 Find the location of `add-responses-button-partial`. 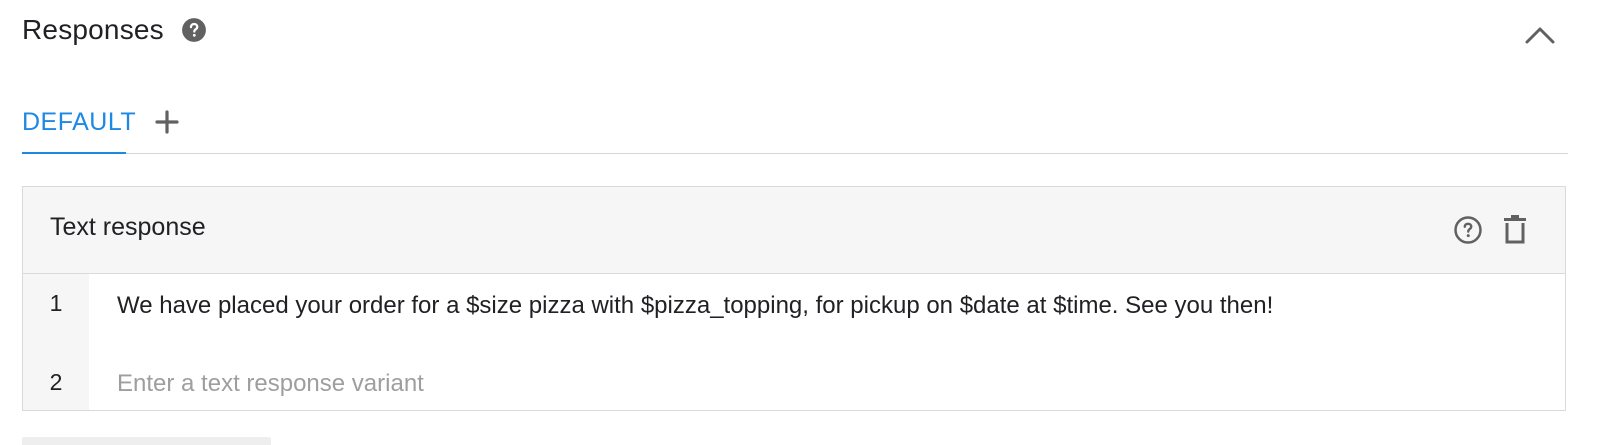

add-responses-button-partial is located at coordinates (146, 441).